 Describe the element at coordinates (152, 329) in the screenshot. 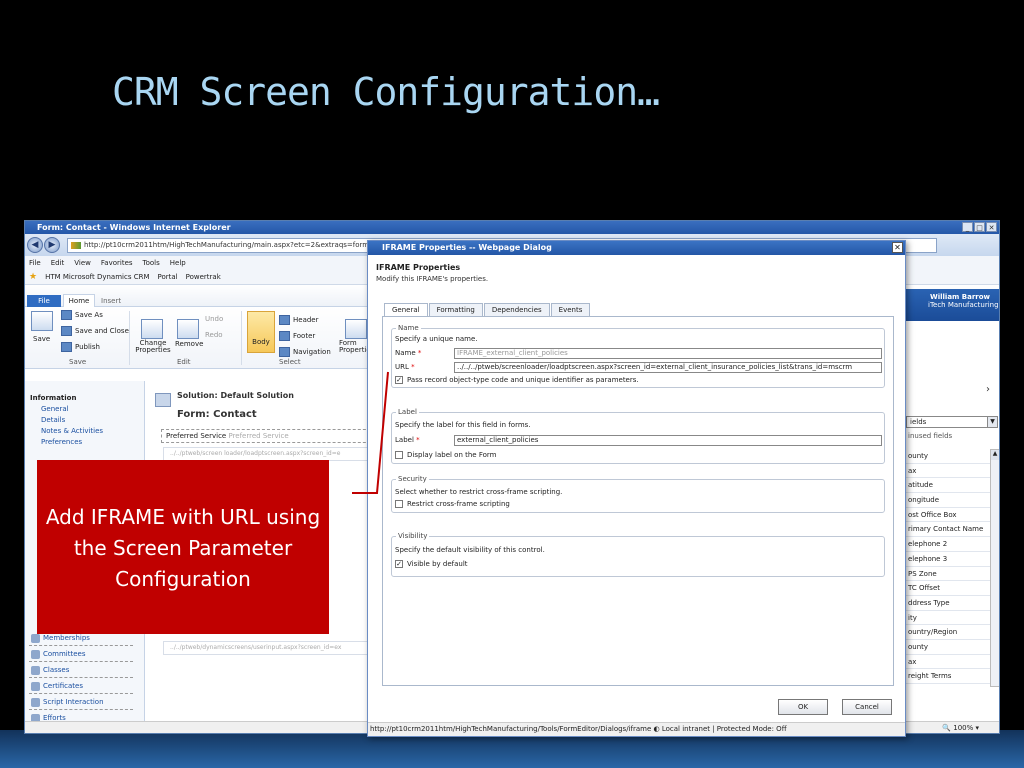

I see `change-properties-icon` at that location.